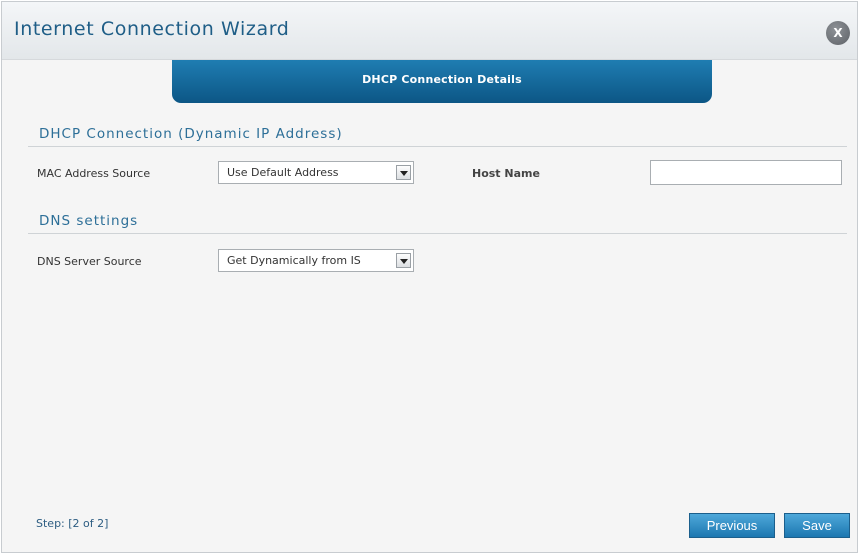  Describe the element at coordinates (429, 31) in the screenshot. I see `title-bar: Internet Connection Wizard X` at that location.